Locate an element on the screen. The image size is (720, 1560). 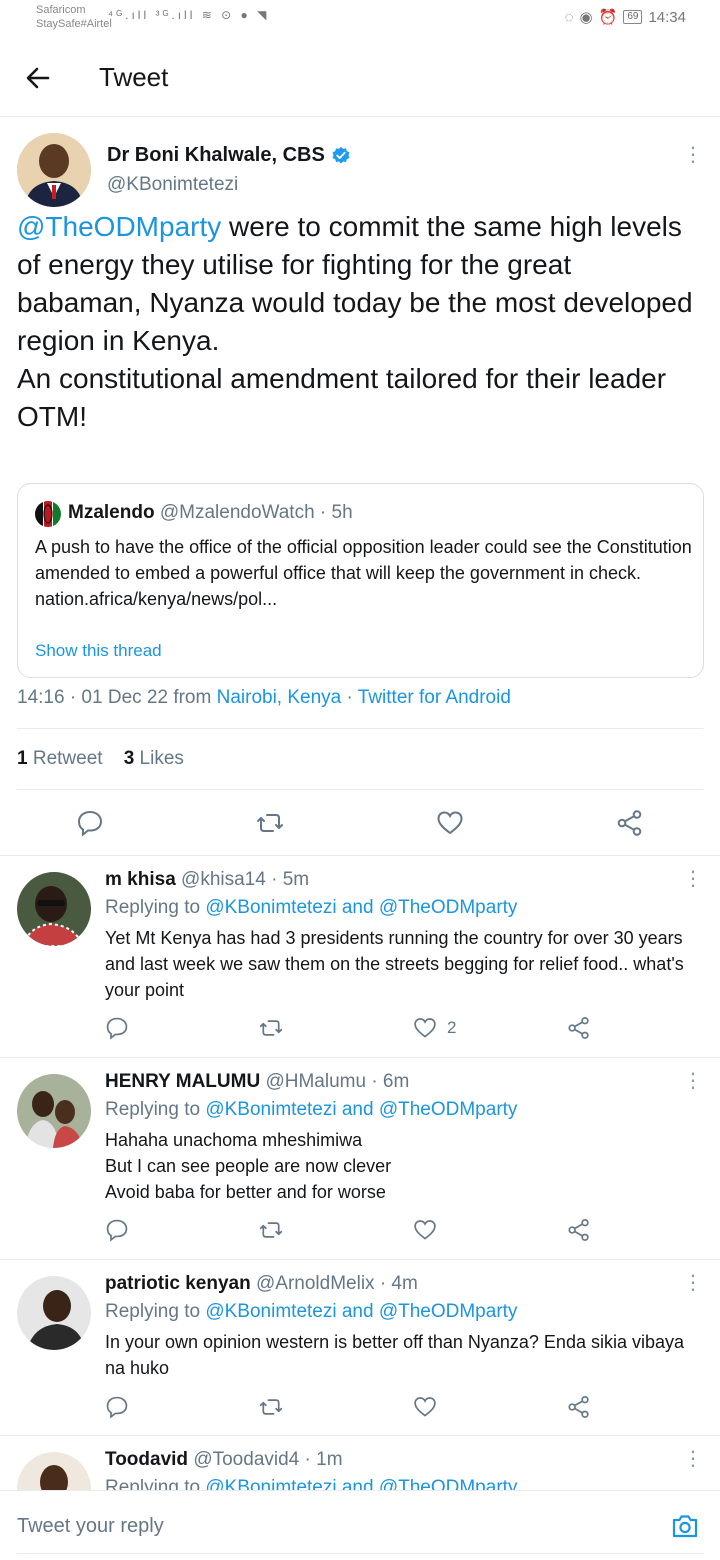
reply-input is located at coordinates (317, 1526).